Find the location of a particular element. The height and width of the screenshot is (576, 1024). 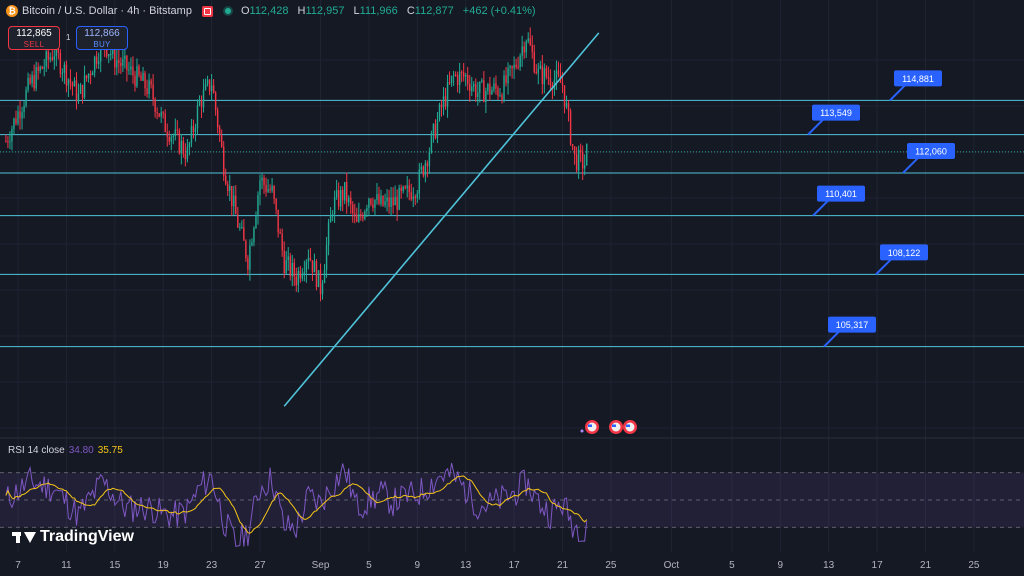

level-label: 108,122 is located at coordinates (904, 253).